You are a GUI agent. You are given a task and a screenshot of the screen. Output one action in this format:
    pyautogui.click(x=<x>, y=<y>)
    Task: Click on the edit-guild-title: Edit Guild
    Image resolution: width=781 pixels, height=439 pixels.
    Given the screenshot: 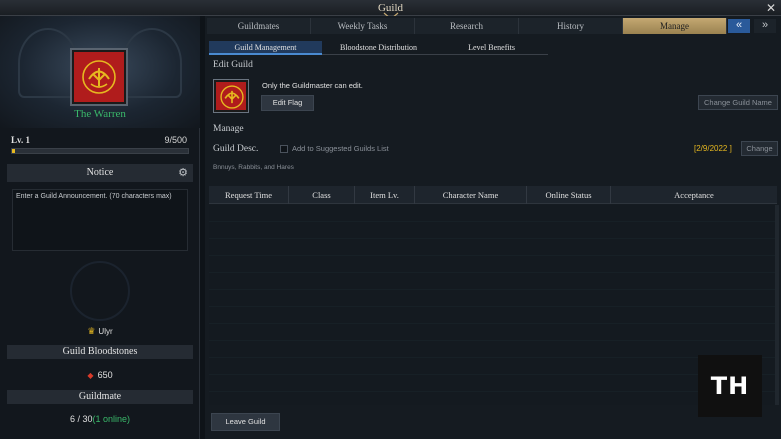 What is the action you would take?
    pyautogui.click(x=233, y=65)
    